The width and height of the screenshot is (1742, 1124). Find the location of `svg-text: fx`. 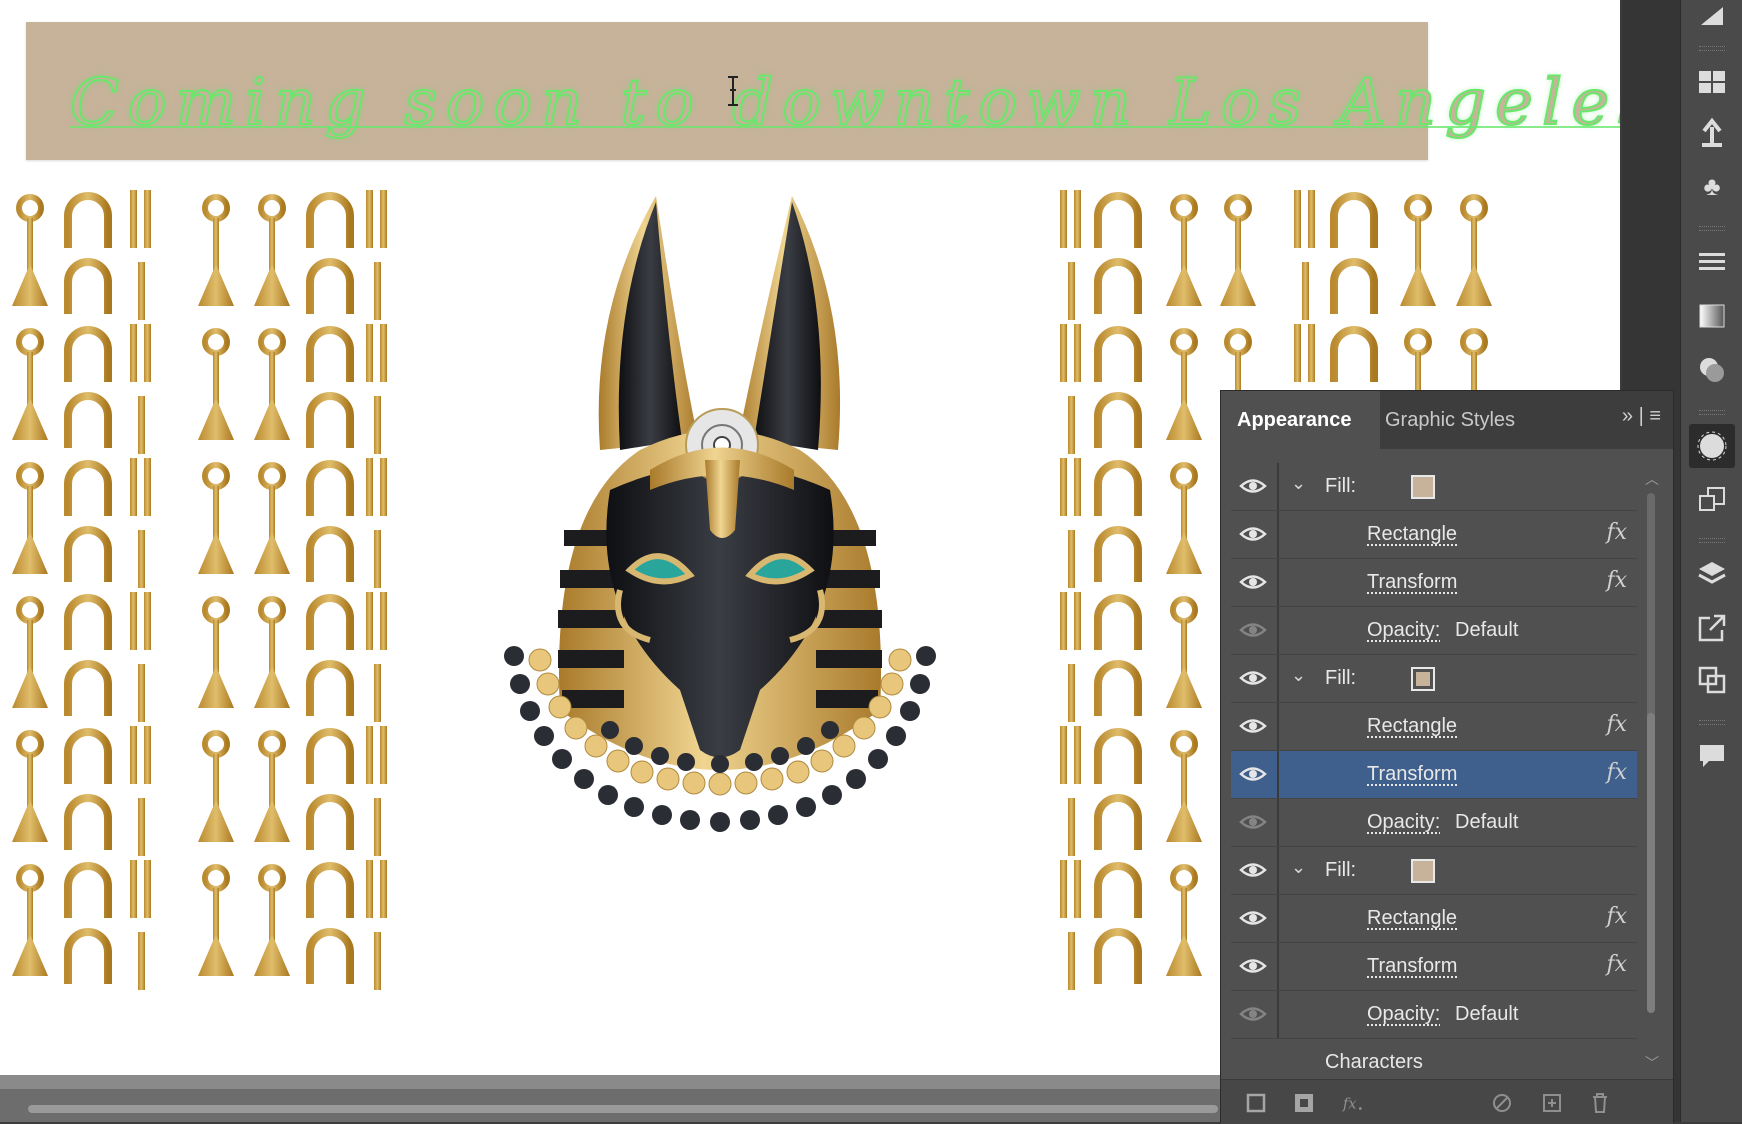

svg-text: fx is located at coordinates (1349, 1104).